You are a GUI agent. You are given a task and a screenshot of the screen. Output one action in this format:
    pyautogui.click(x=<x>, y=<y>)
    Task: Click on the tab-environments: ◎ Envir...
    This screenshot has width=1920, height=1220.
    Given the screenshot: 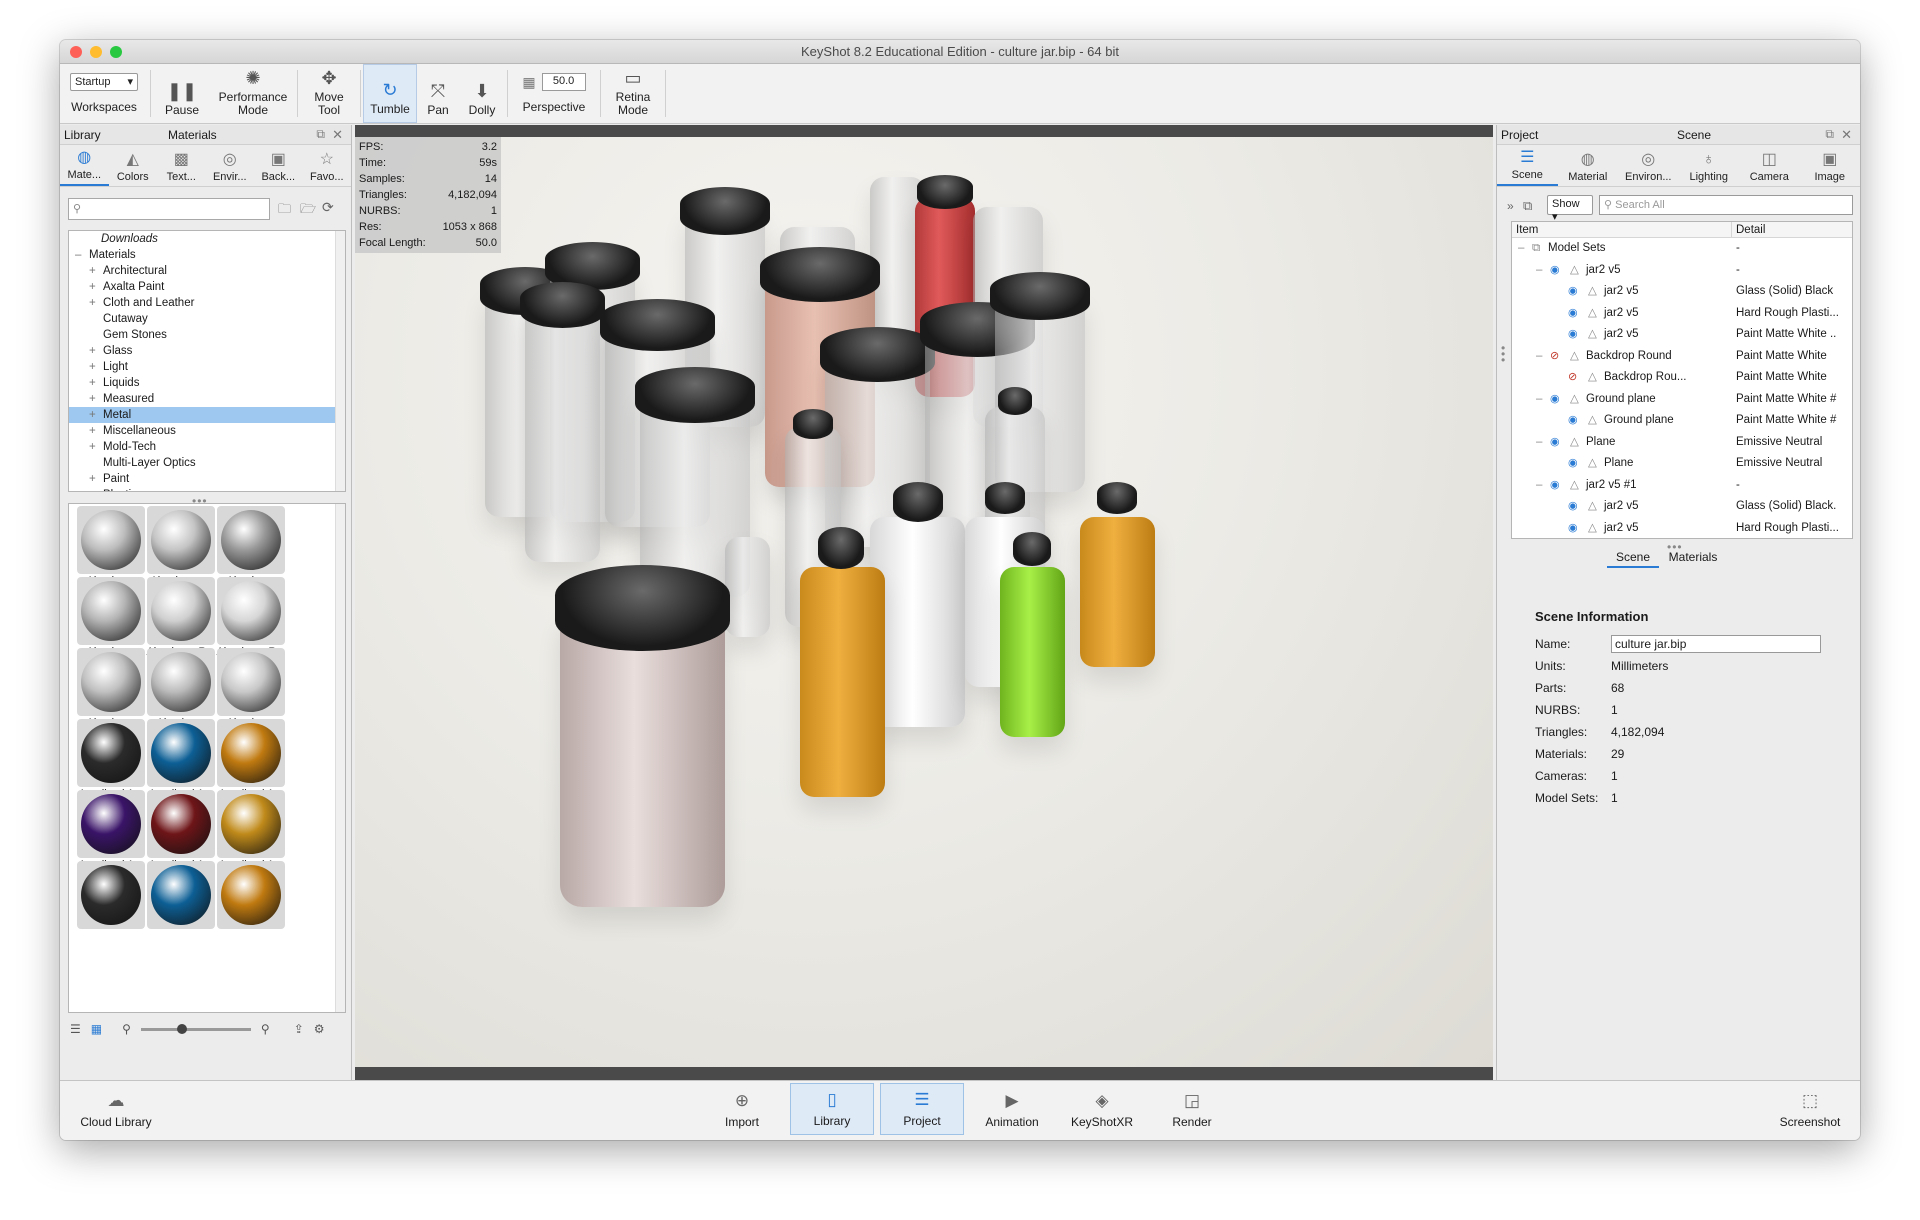 What is the action you would take?
    pyautogui.click(x=230, y=167)
    